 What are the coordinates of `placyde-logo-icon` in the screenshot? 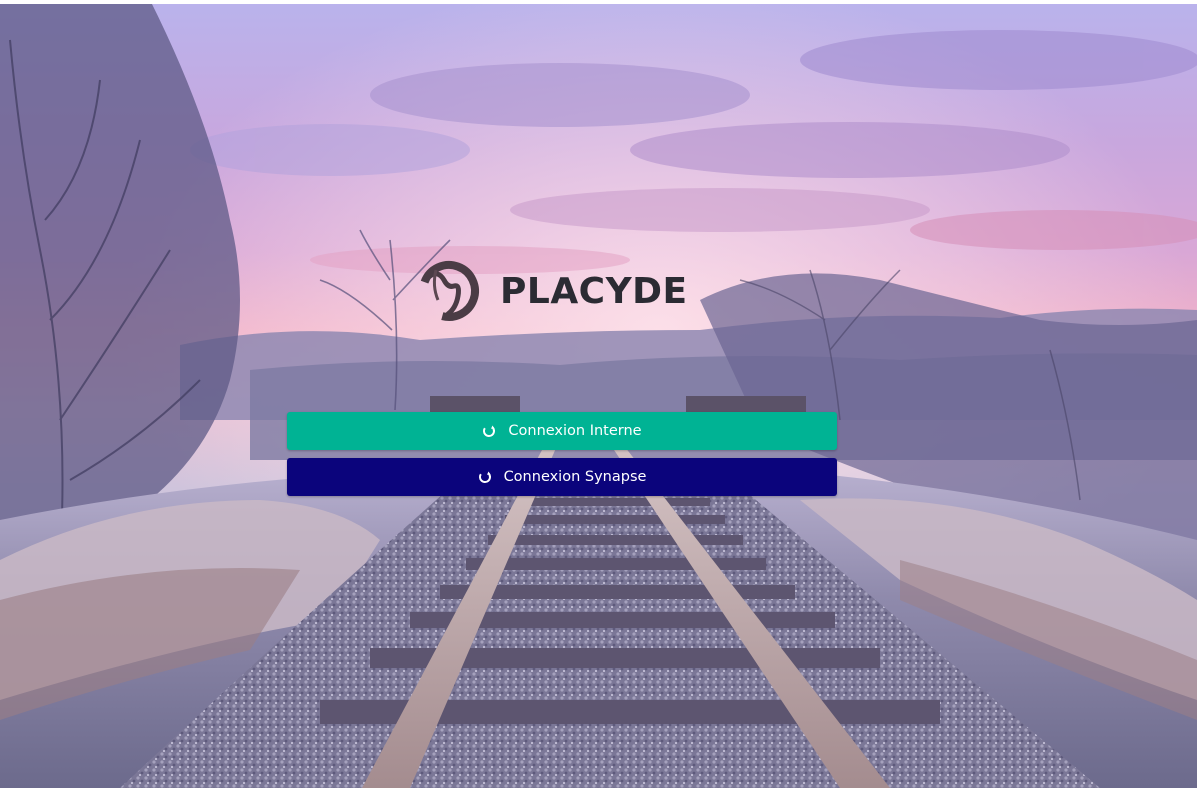 It's located at (449, 291).